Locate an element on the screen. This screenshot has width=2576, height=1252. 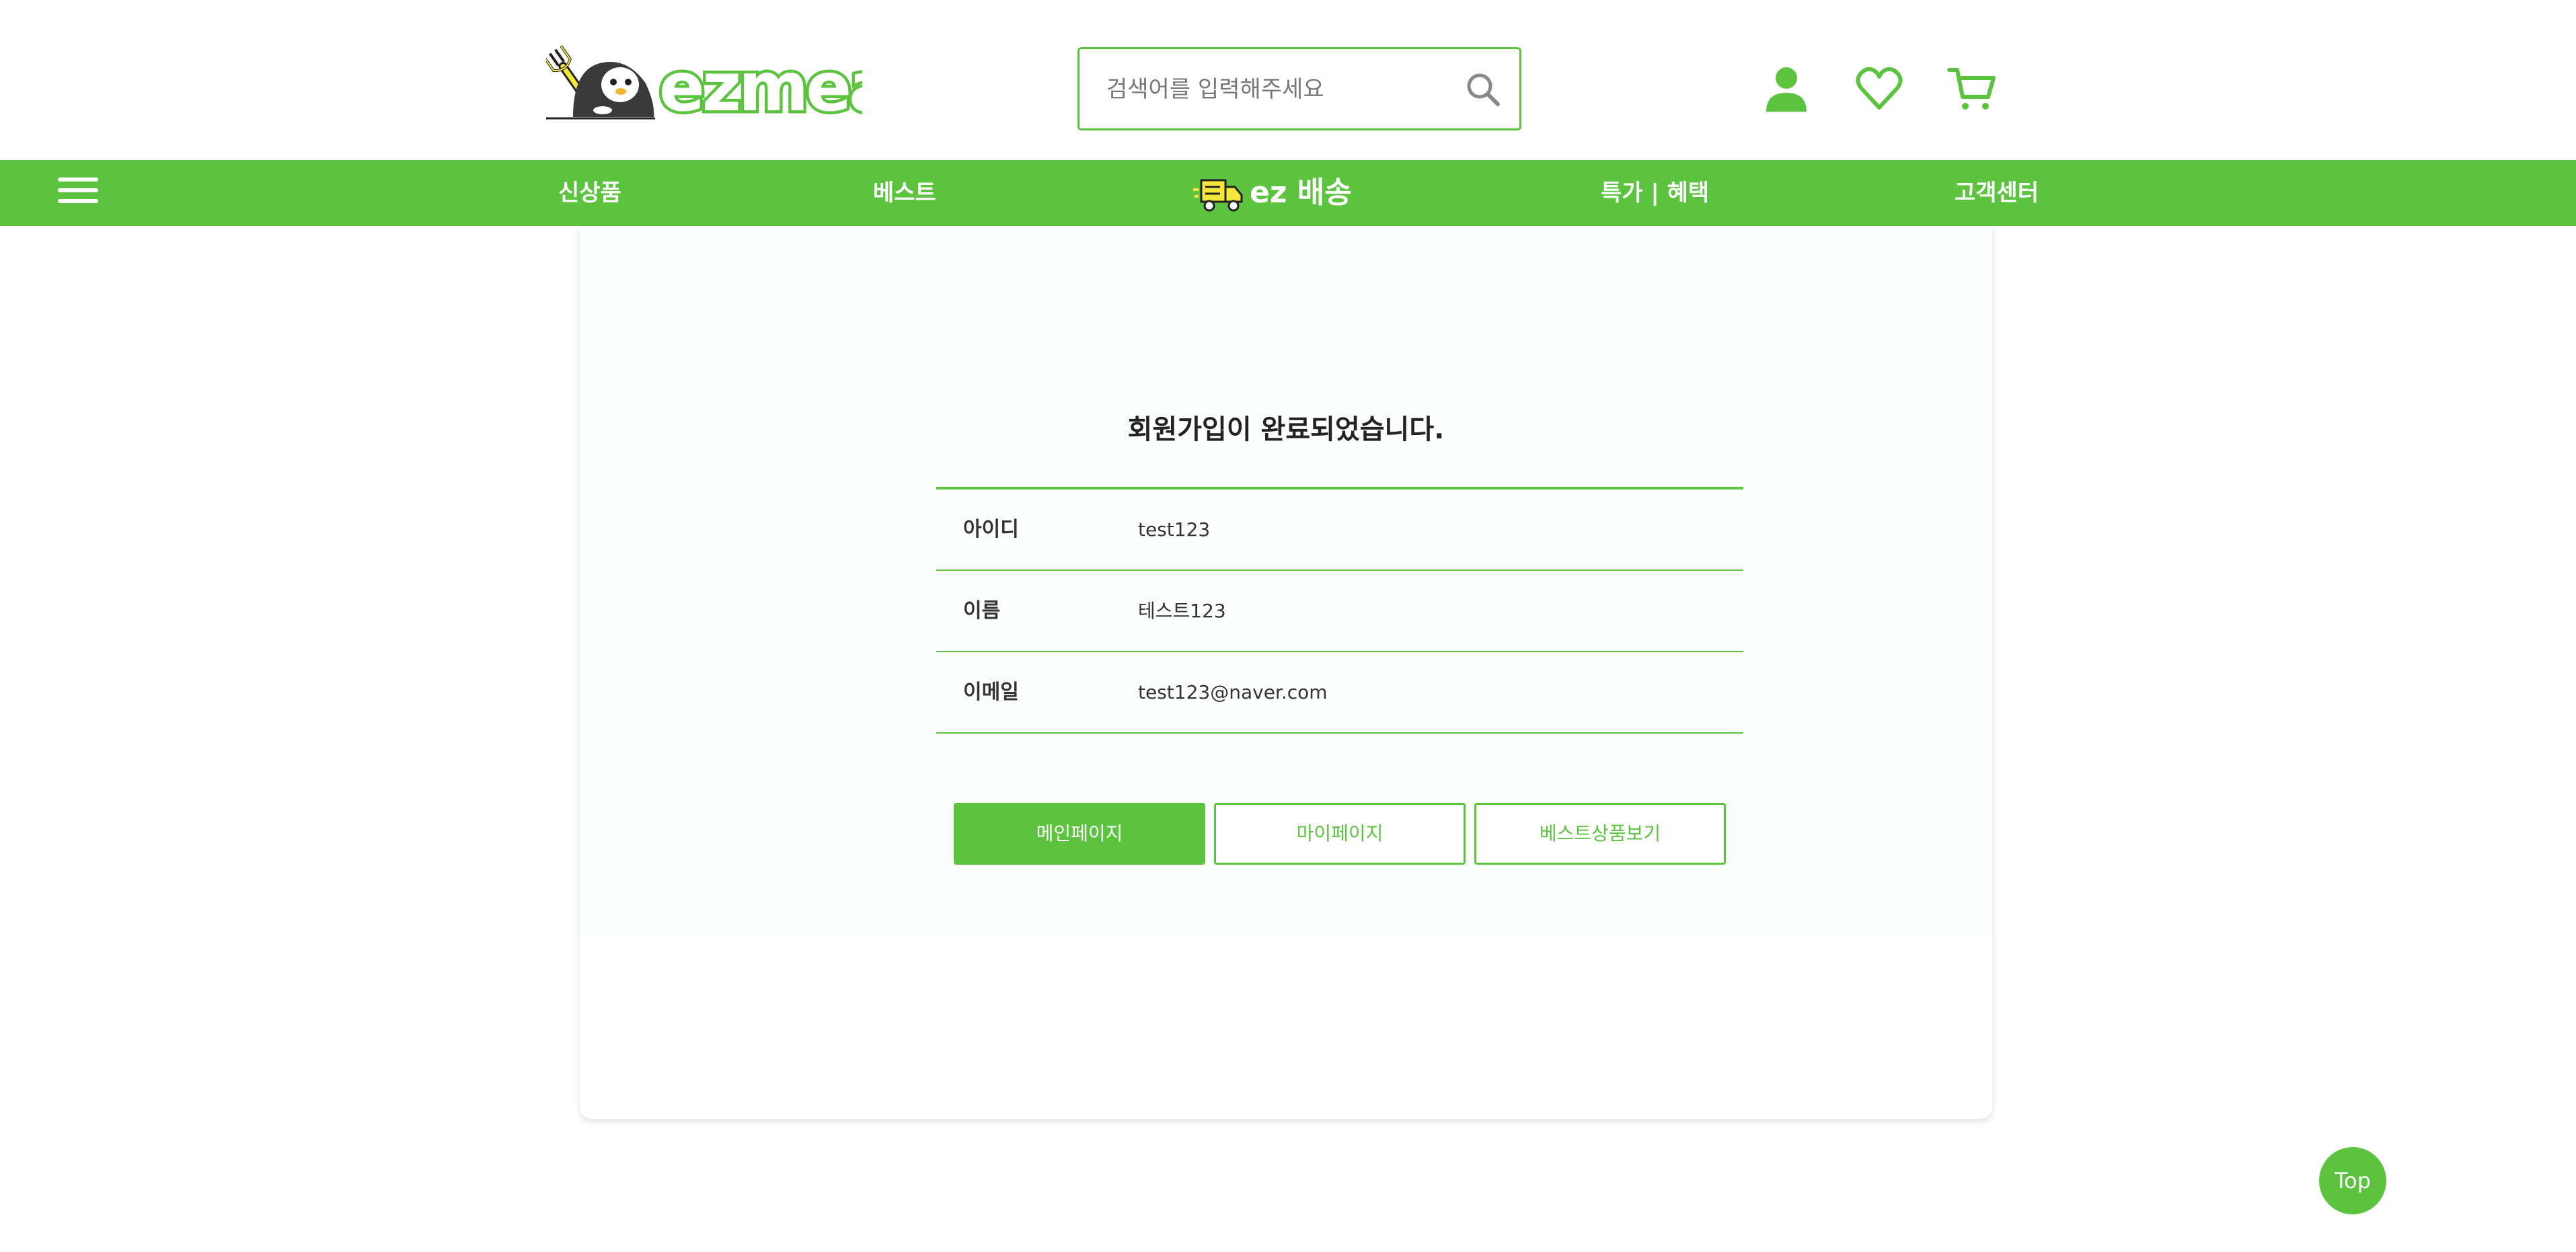
search-input is located at coordinates (1281, 89).